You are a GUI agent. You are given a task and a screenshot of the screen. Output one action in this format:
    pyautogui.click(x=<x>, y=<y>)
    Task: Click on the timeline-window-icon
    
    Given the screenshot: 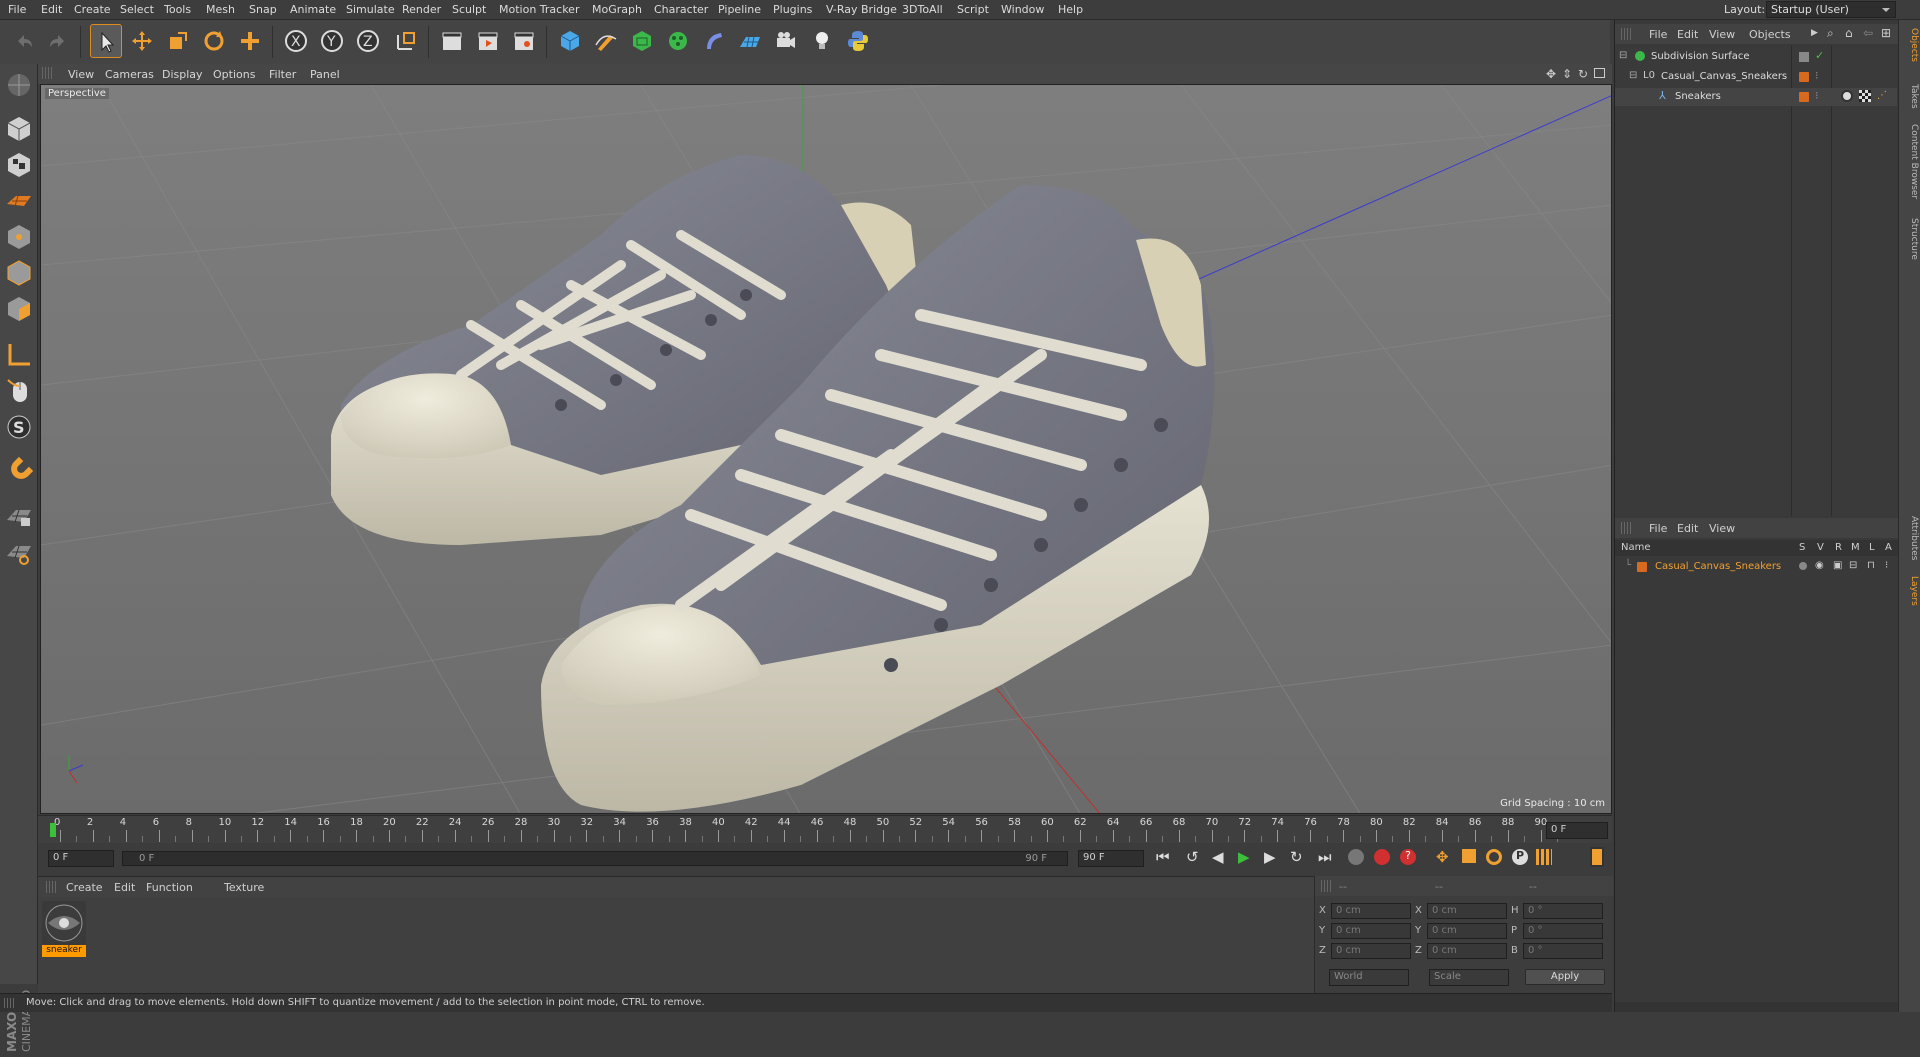 What is the action you would take?
    pyautogui.click(x=1597, y=857)
    